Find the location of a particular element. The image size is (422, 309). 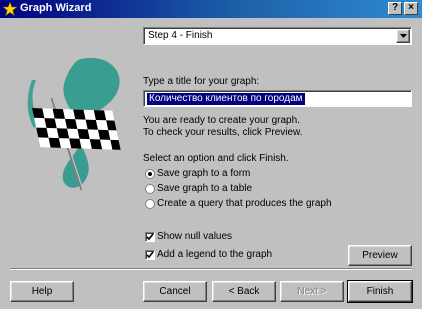

checkbox-label-show-null: Show null values is located at coordinates (194, 236).